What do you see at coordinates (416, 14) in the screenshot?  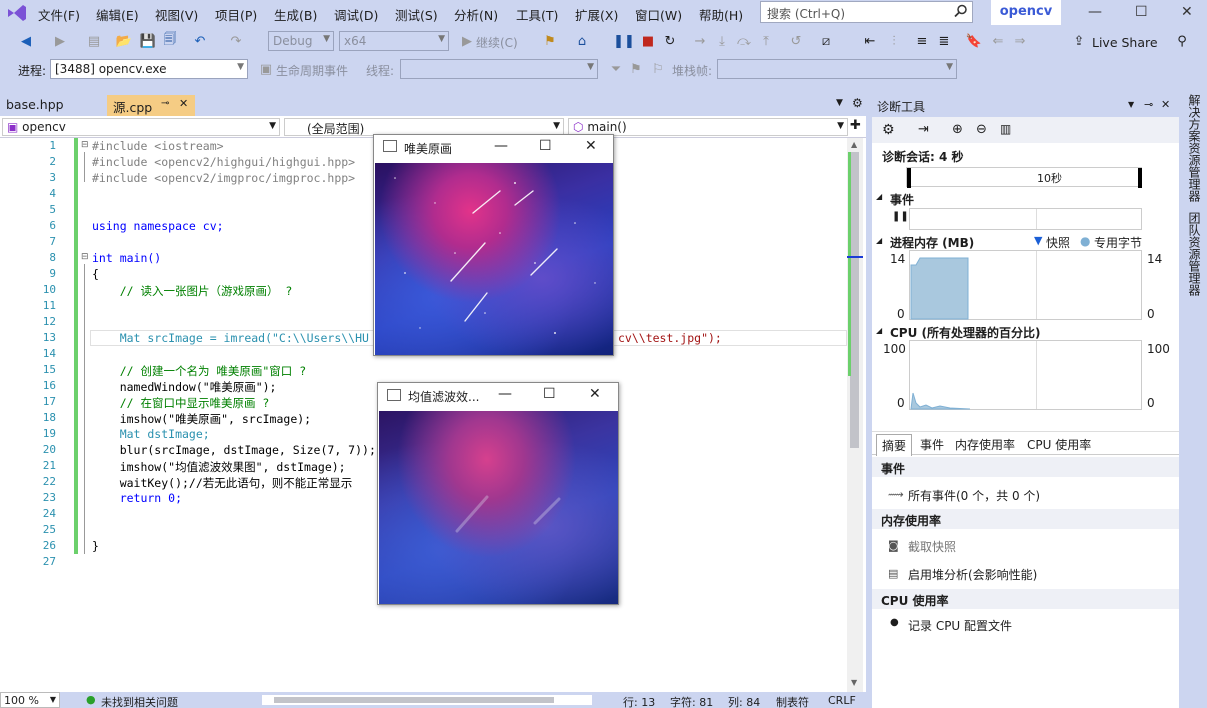 I see `menu-test: 测试(S)` at bounding box center [416, 14].